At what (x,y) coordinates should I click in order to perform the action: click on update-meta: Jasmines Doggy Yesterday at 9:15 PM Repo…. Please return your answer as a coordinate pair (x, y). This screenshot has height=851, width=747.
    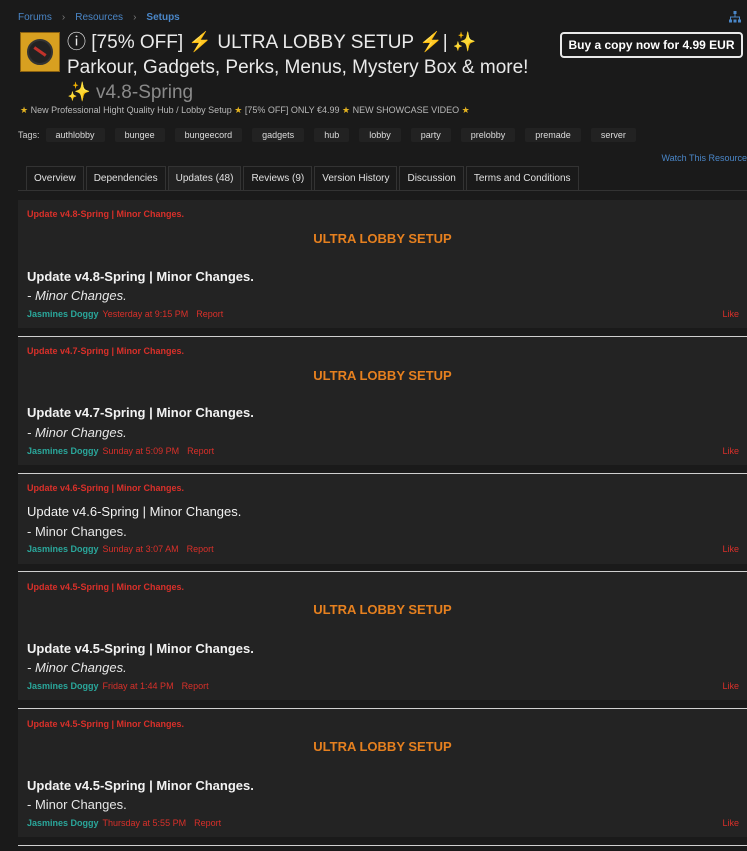
    Looking at the image, I should click on (125, 314).